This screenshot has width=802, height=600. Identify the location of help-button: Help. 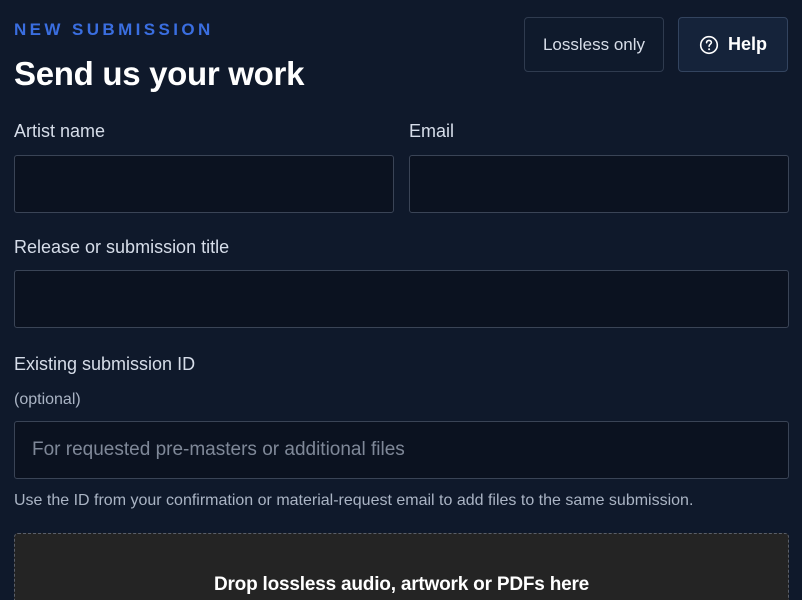
(733, 44).